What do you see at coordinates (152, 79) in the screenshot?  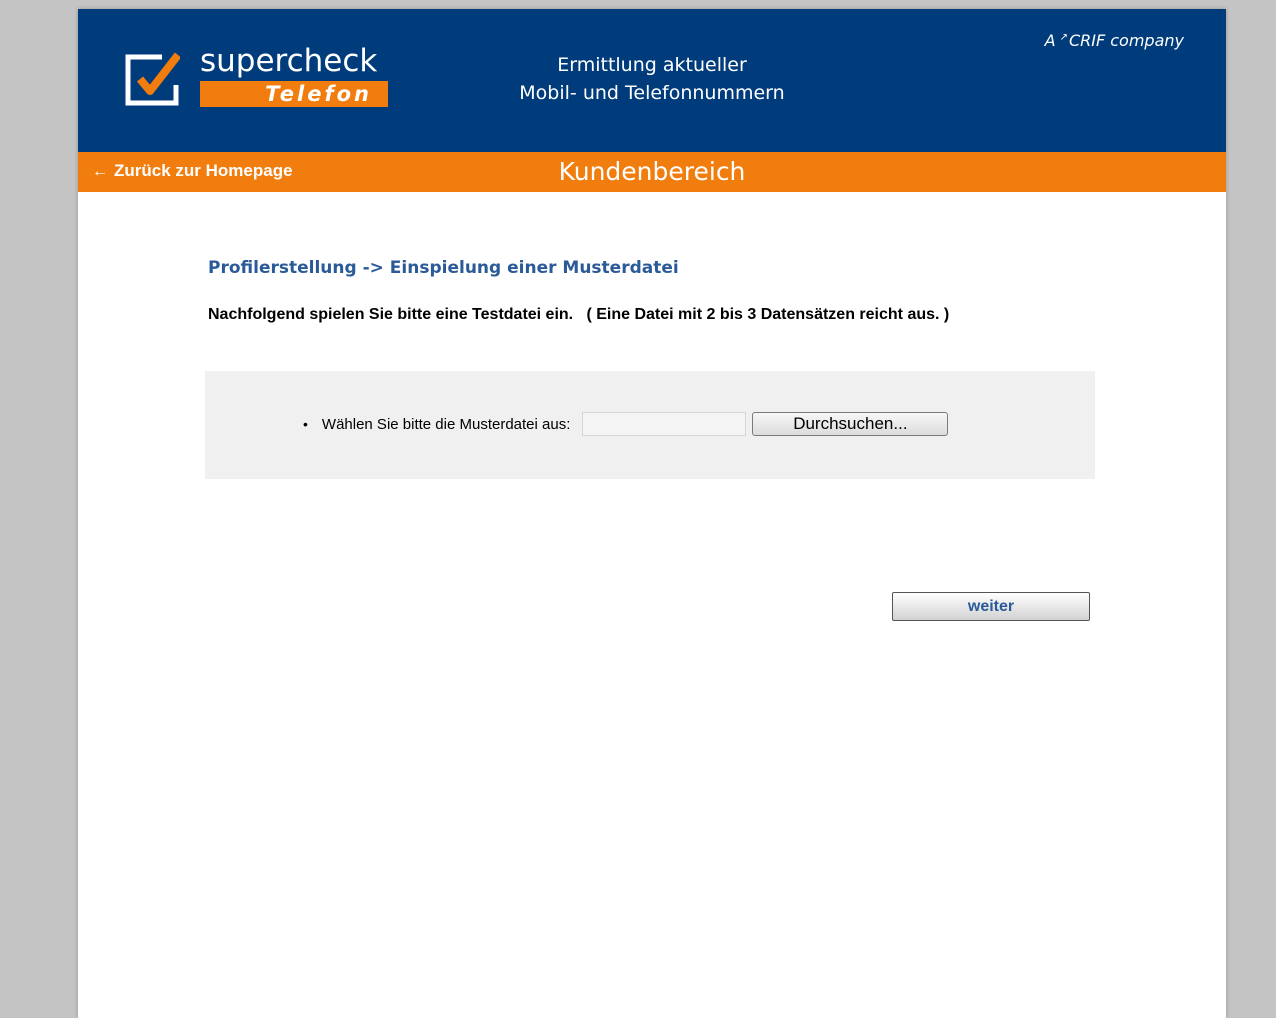 I see `checkbox-check-icon` at bounding box center [152, 79].